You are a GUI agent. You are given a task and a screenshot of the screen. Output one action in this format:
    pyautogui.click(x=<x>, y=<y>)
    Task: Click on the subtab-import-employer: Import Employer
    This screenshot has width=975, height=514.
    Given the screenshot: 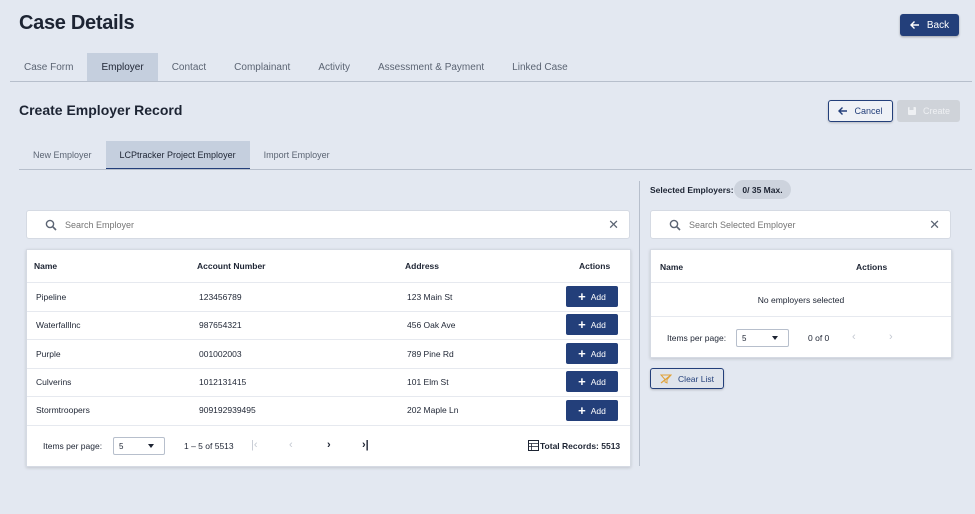 What is the action you would take?
    pyautogui.click(x=297, y=155)
    